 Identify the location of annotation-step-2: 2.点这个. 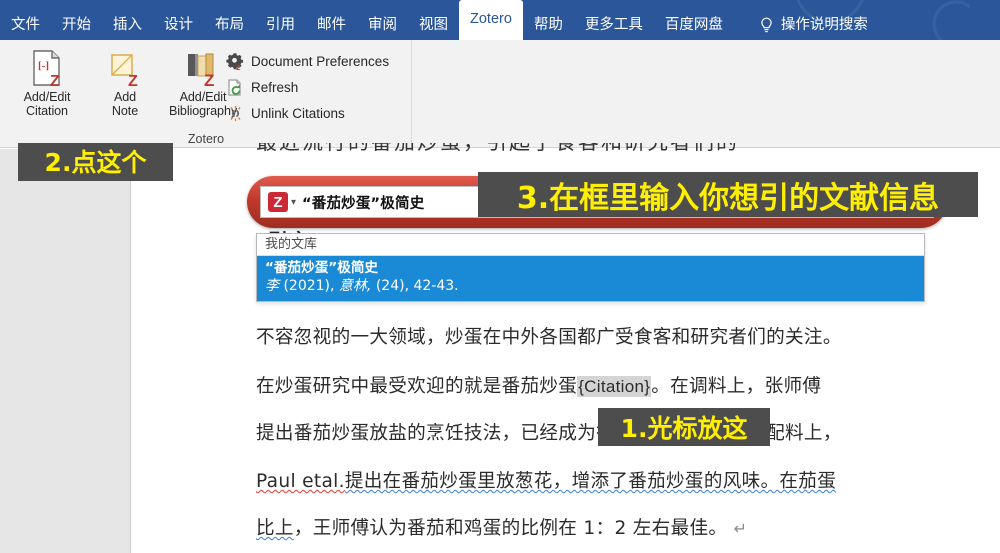
(95, 162).